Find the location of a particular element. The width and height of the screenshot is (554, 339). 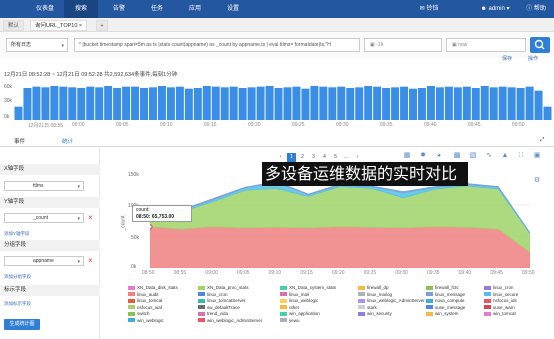

legend-item: win_weblogic is located at coordinates (146, 320).